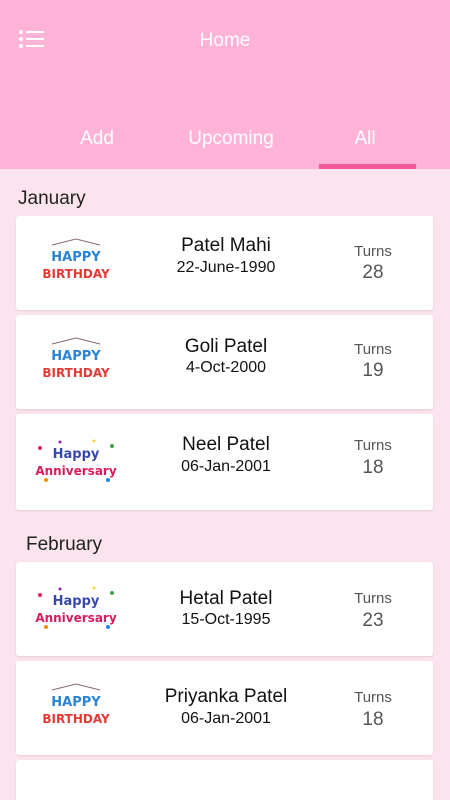  What do you see at coordinates (226, 619) in the screenshot?
I see `event-date: 15-Oct-1995` at bounding box center [226, 619].